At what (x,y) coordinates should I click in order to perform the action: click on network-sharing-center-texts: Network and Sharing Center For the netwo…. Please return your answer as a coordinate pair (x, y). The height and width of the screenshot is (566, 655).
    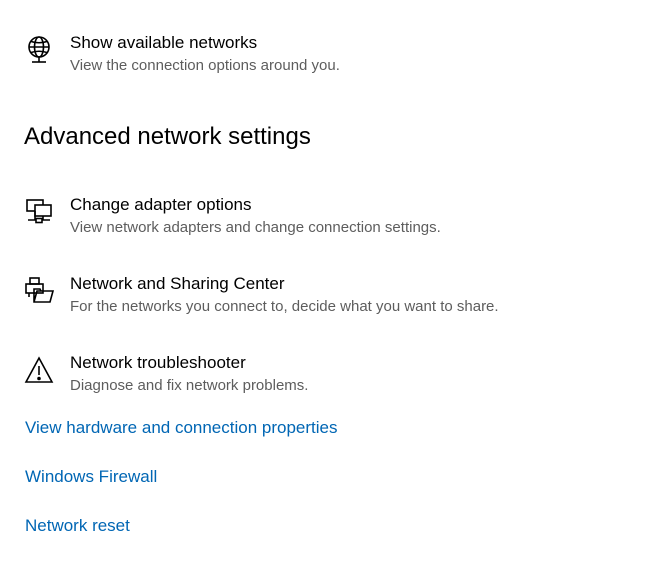
    Looking at the image, I should click on (284, 295).